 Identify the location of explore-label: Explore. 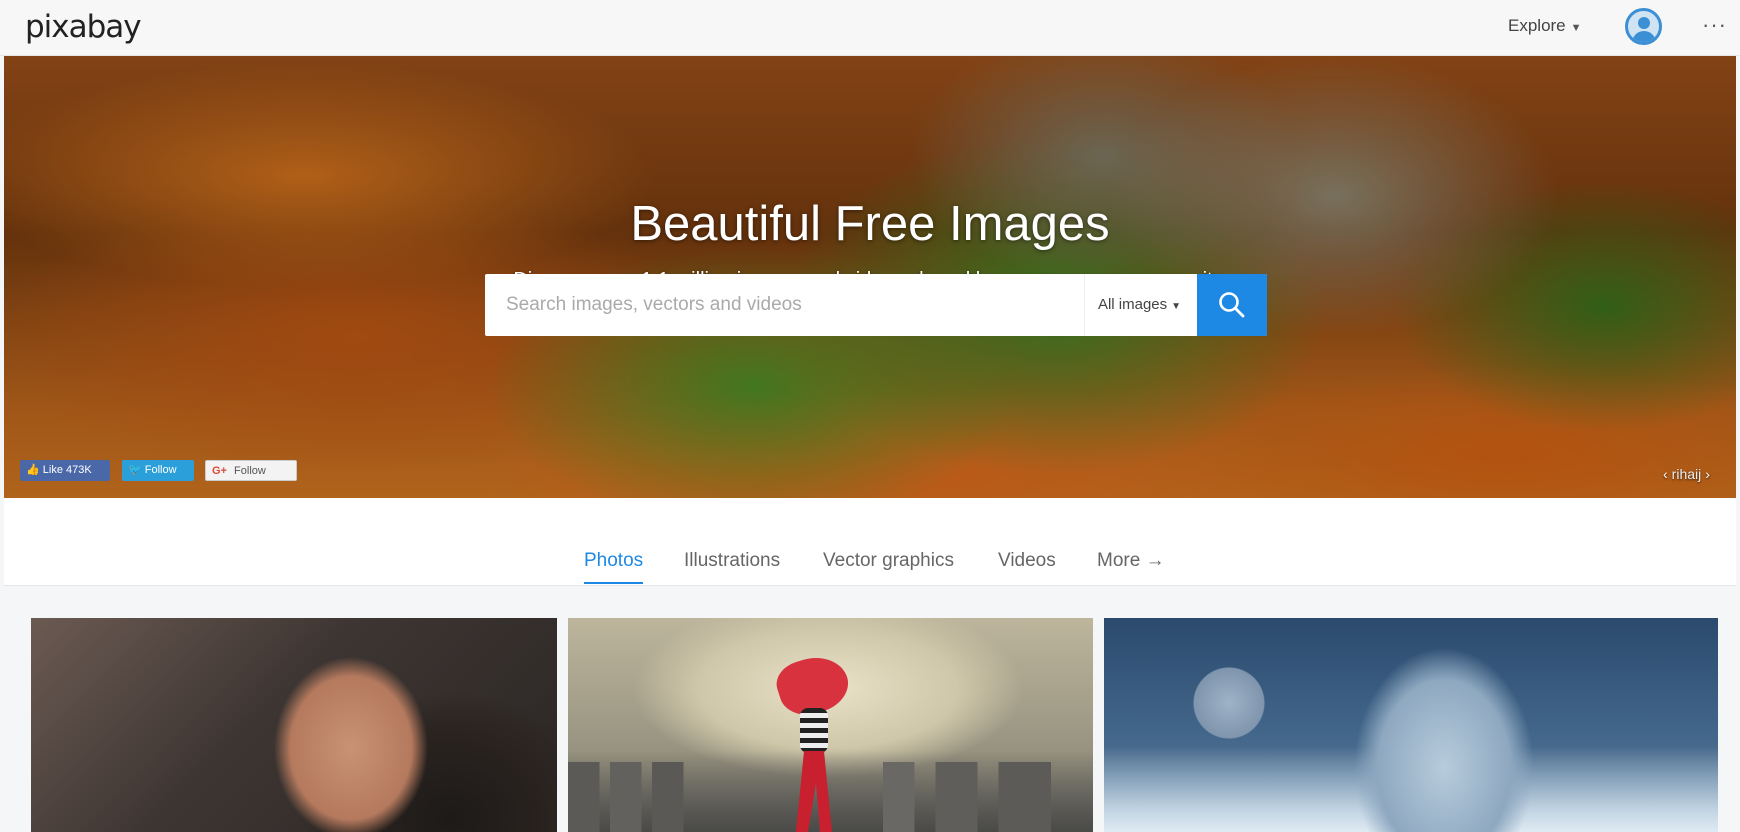
(1537, 25).